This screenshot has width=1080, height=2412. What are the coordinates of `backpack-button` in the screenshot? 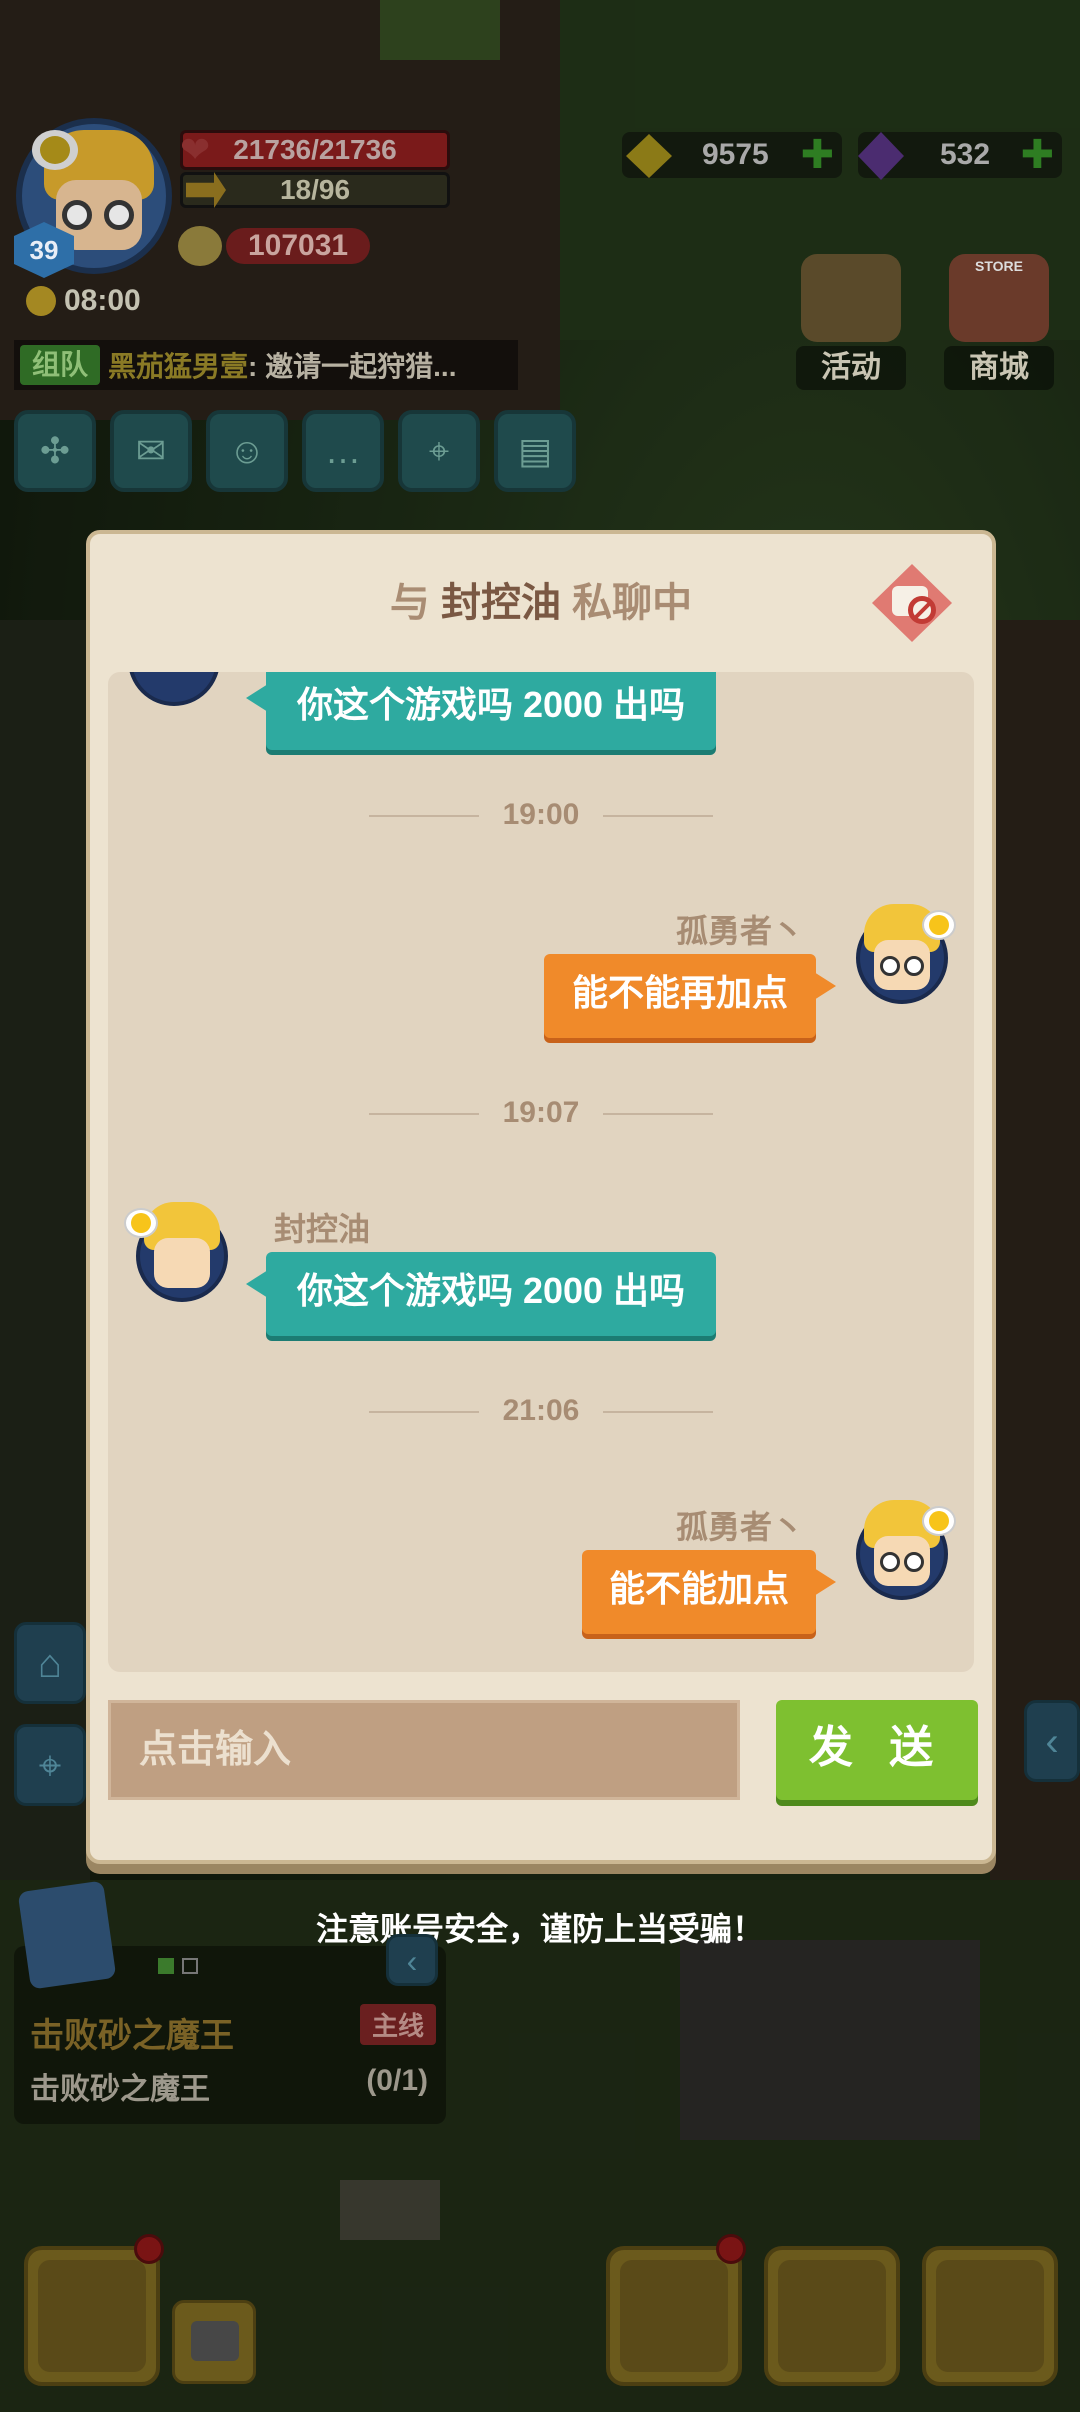 It's located at (990, 2316).